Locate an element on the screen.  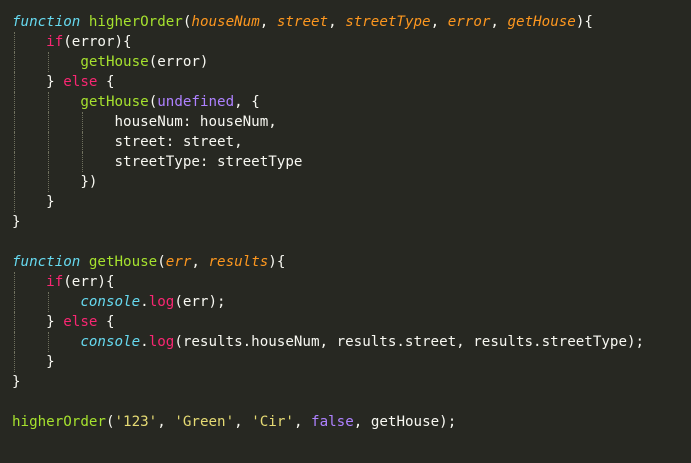
code-line: if(error){ is located at coordinates (351, 42).